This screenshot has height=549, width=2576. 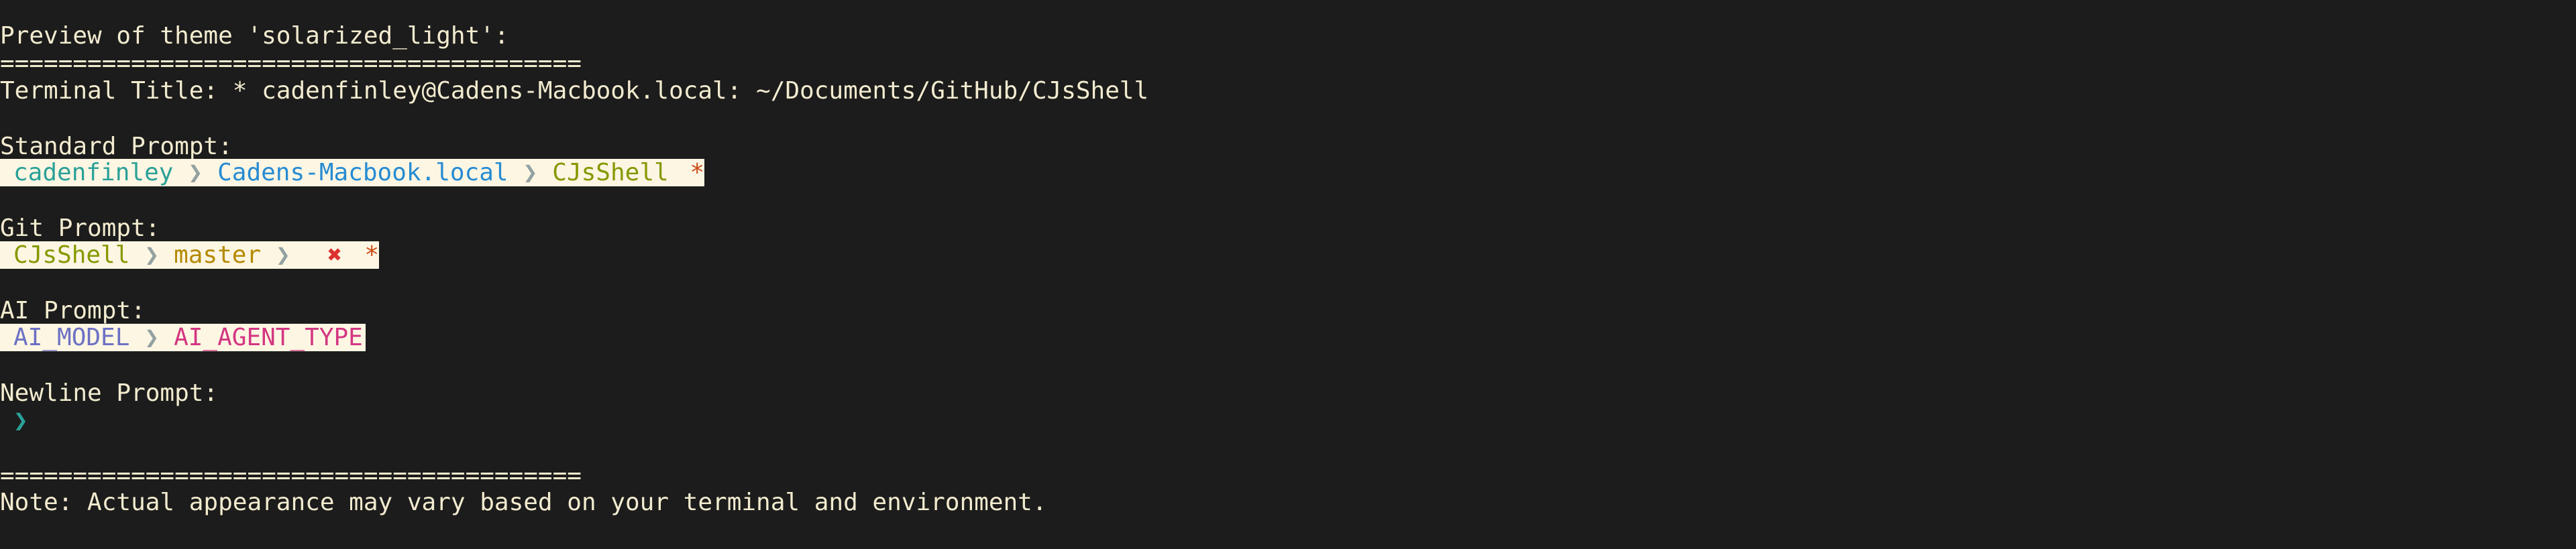 What do you see at coordinates (254, 36) in the screenshot?
I see `preview-header: Preview of theme 'solarized_light':` at bounding box center [254, 36].